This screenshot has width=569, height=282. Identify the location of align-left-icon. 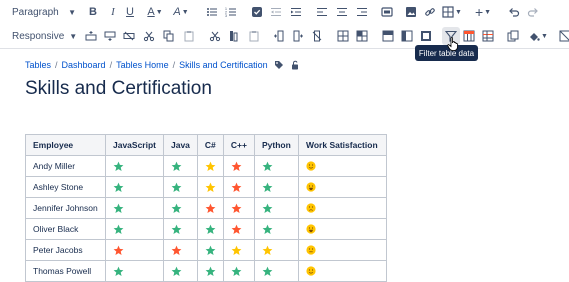
(322, 12).